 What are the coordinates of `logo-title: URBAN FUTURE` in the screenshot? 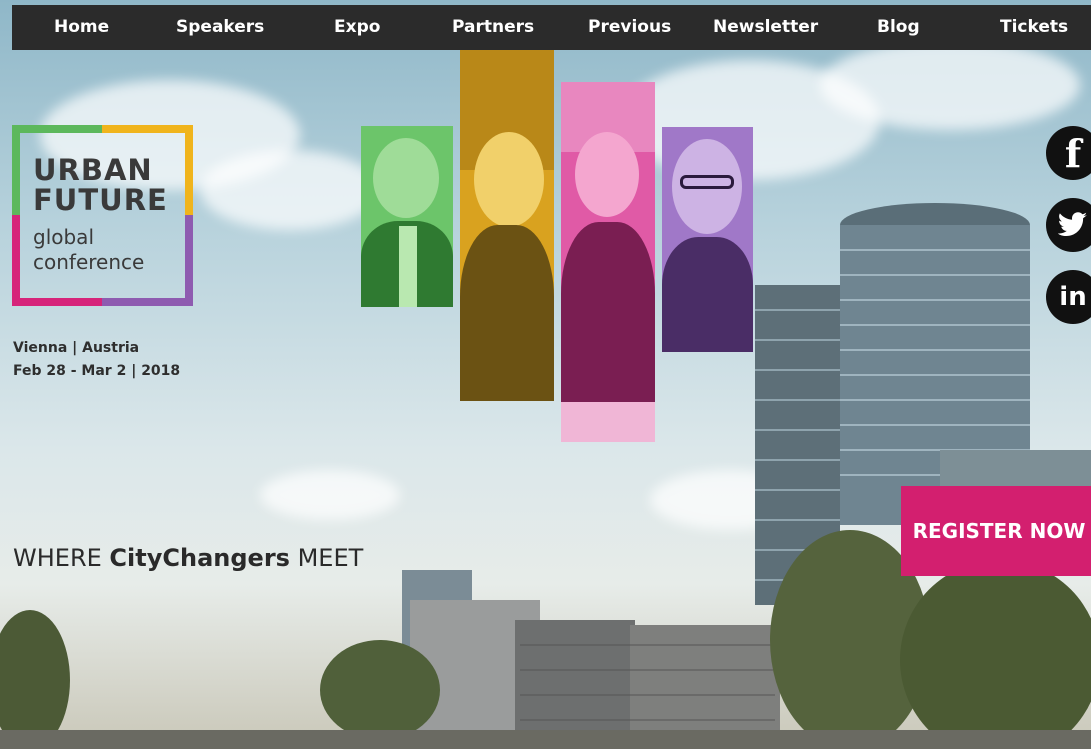 It's located at (100, 185).